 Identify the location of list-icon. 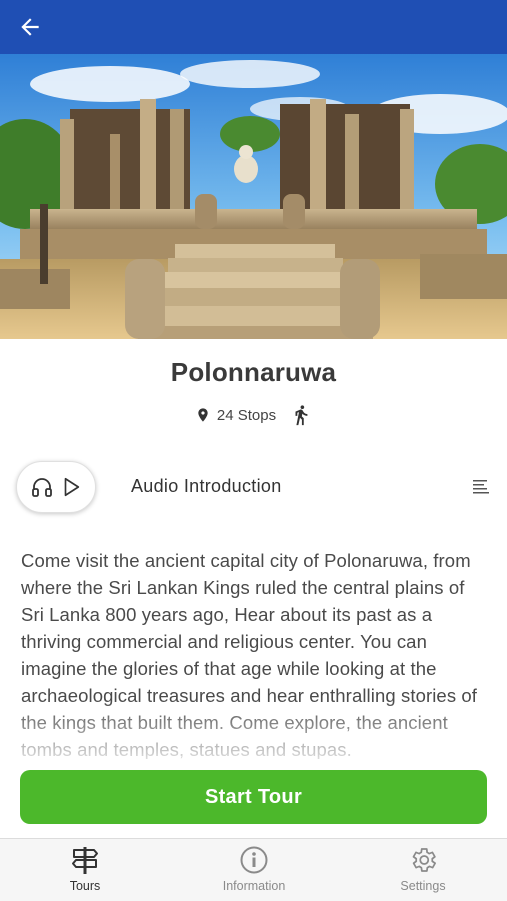
(481, 487).